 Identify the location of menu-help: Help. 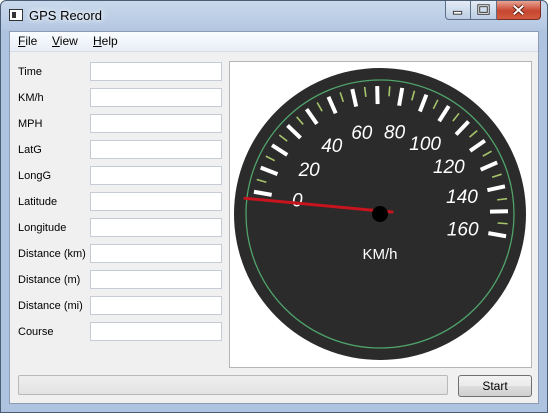
(105, 41).